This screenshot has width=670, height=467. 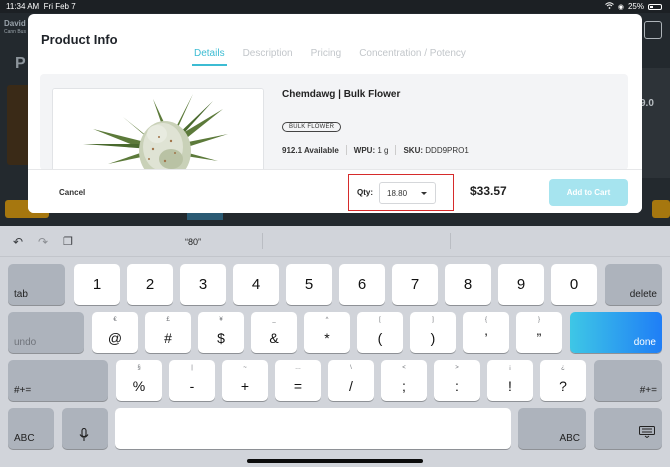 What do you see at coordinates (655, 123) in the screenshot?
I see `bg-right-panel` at bounding box center [655, 123].